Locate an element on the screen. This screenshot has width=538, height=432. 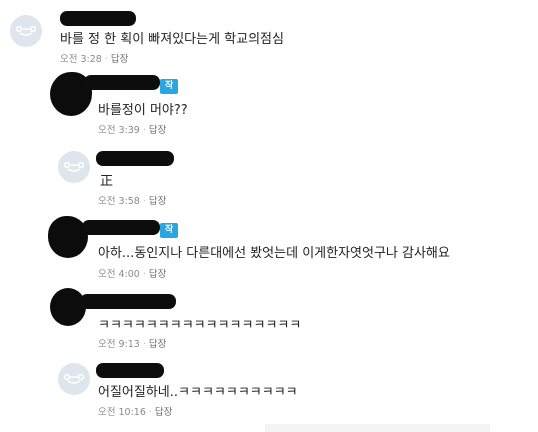
comment-time: 오전 4:00 is located at coordinates (119, 274).